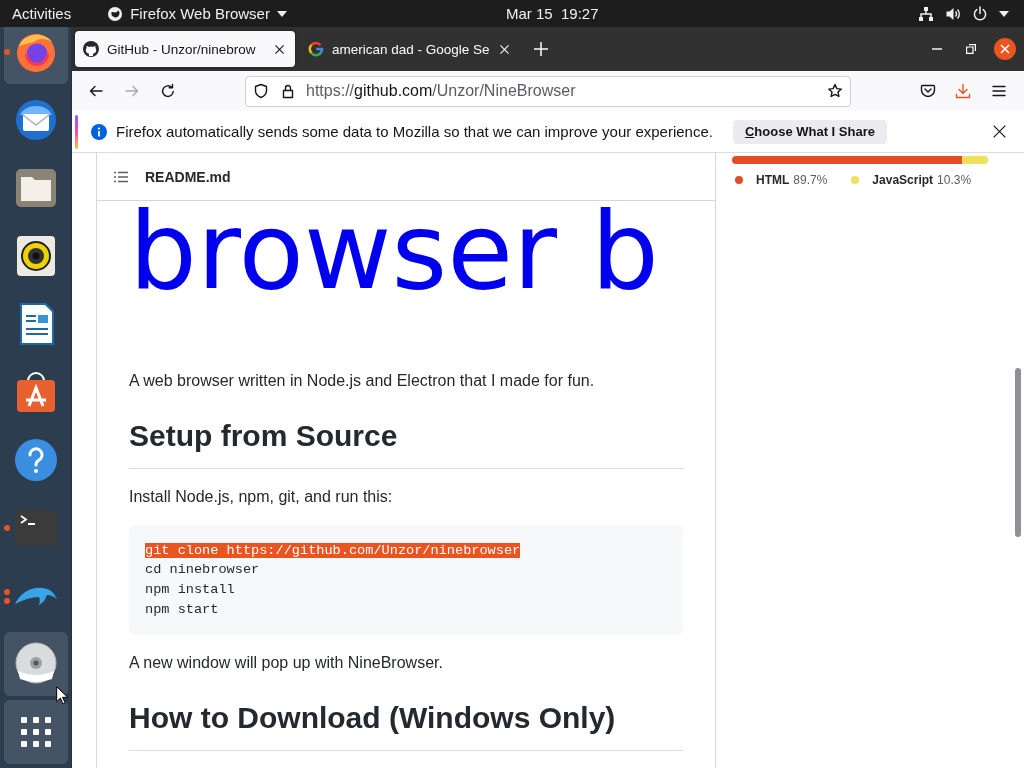 This screenshot has height=768, width=1024. I want to click on shield-icon, so click(261, 91).